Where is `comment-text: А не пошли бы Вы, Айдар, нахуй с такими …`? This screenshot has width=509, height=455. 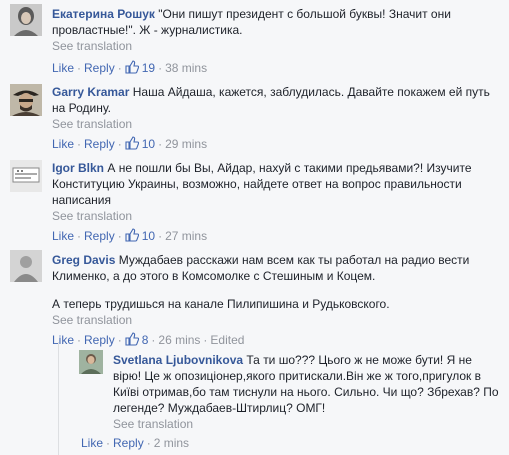 comment-text: А не пошли бы Вы, Айдар, нахуй с такими … is located at coordinates (262, 184).